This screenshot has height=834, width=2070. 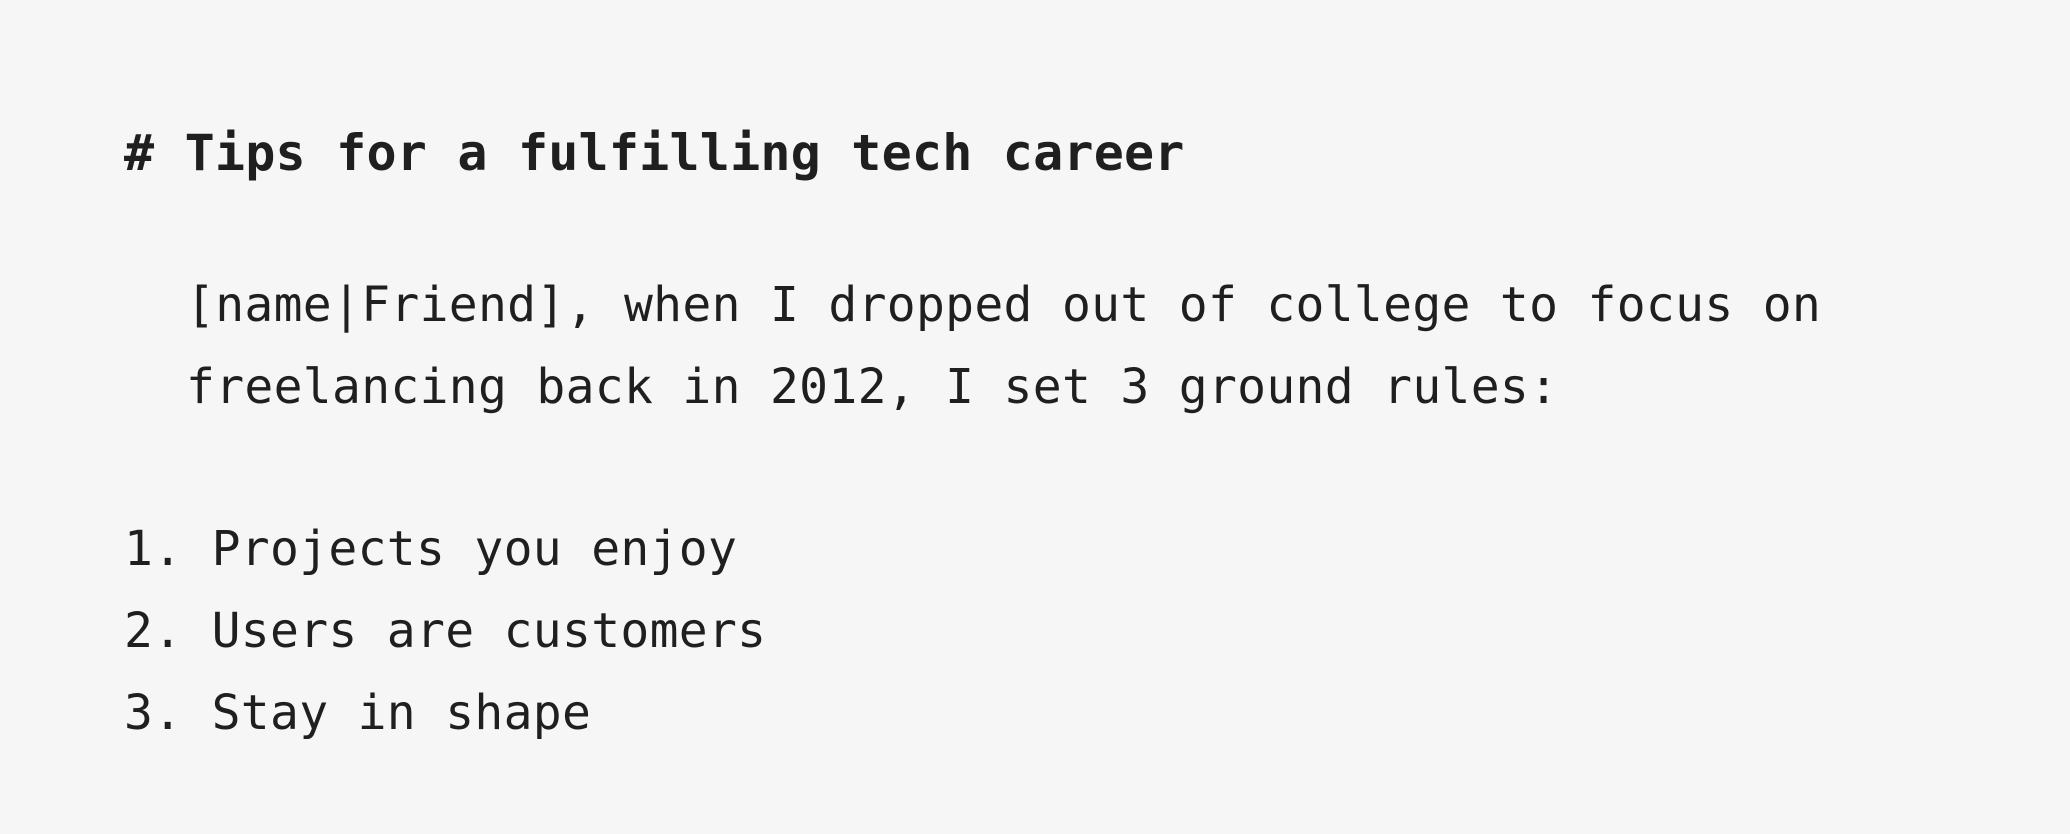 What do you see at coordinates (489, 631) in the screenshot?
I see `list-item-text: Users are customers` at bounding box center [489, 631].